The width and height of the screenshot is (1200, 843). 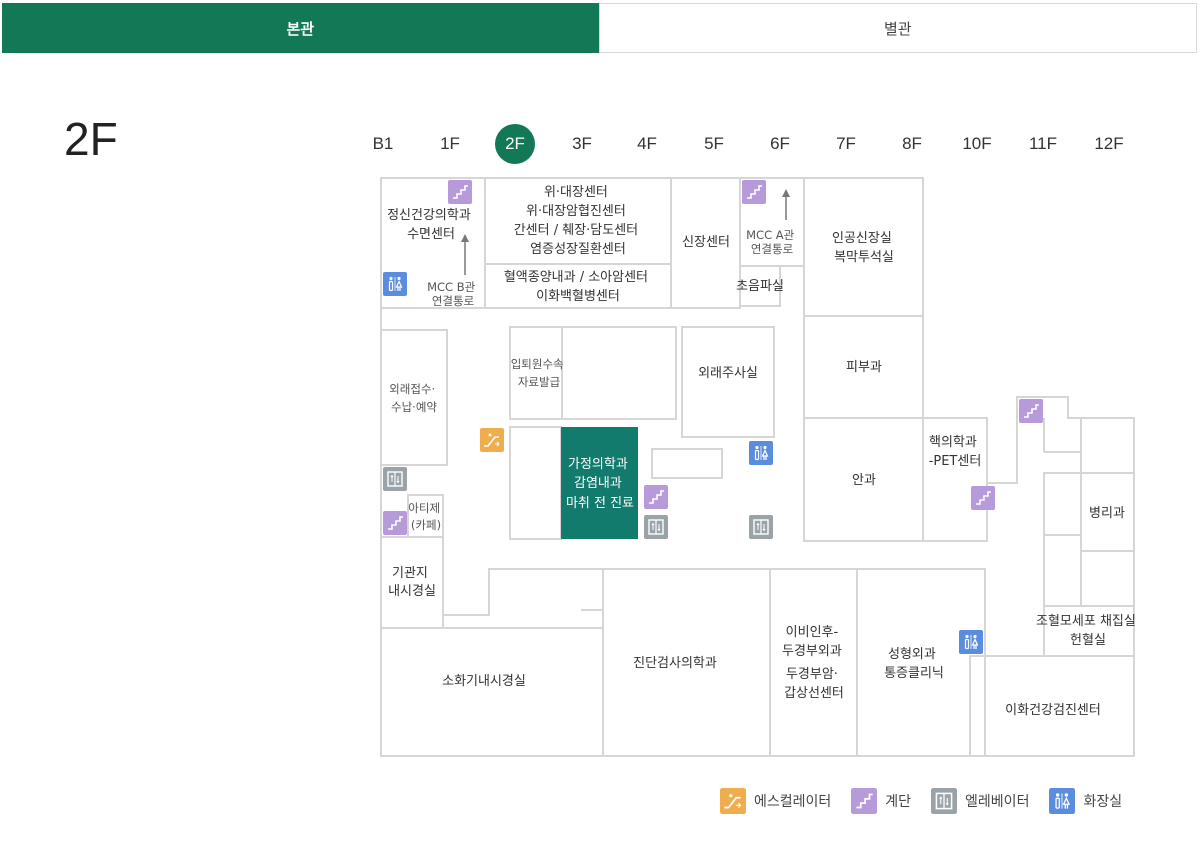 What do you see at coordinates (728, 382) in the screenshot?
I see `room-injection` at bounding box center [728, 382].